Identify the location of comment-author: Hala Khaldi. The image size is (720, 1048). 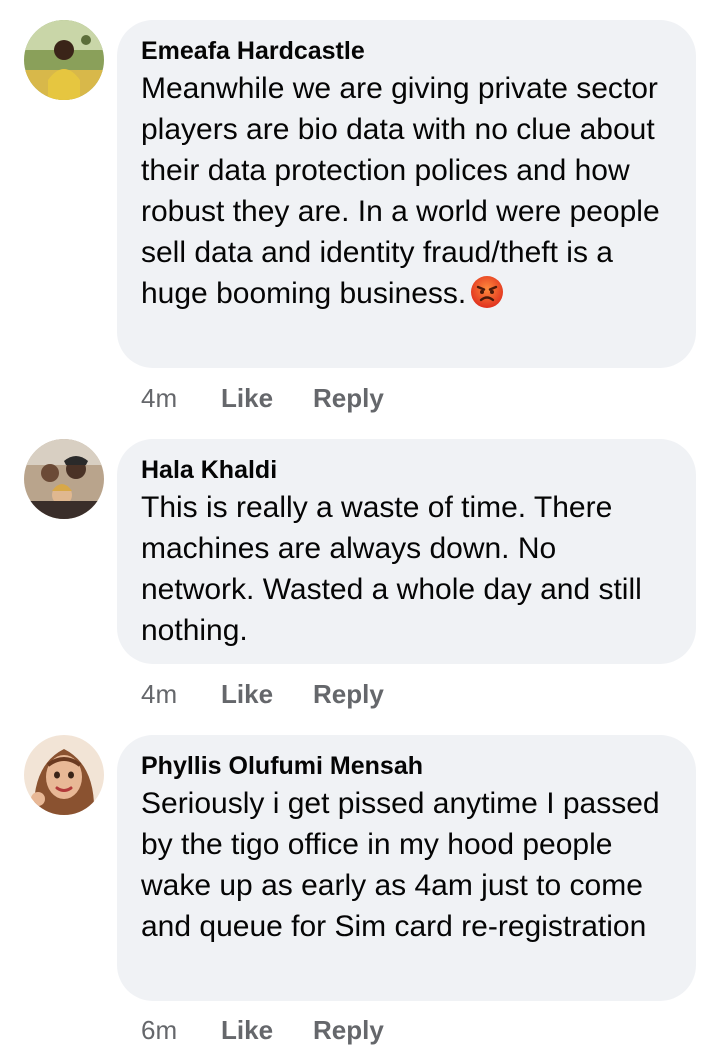
(406, 470).